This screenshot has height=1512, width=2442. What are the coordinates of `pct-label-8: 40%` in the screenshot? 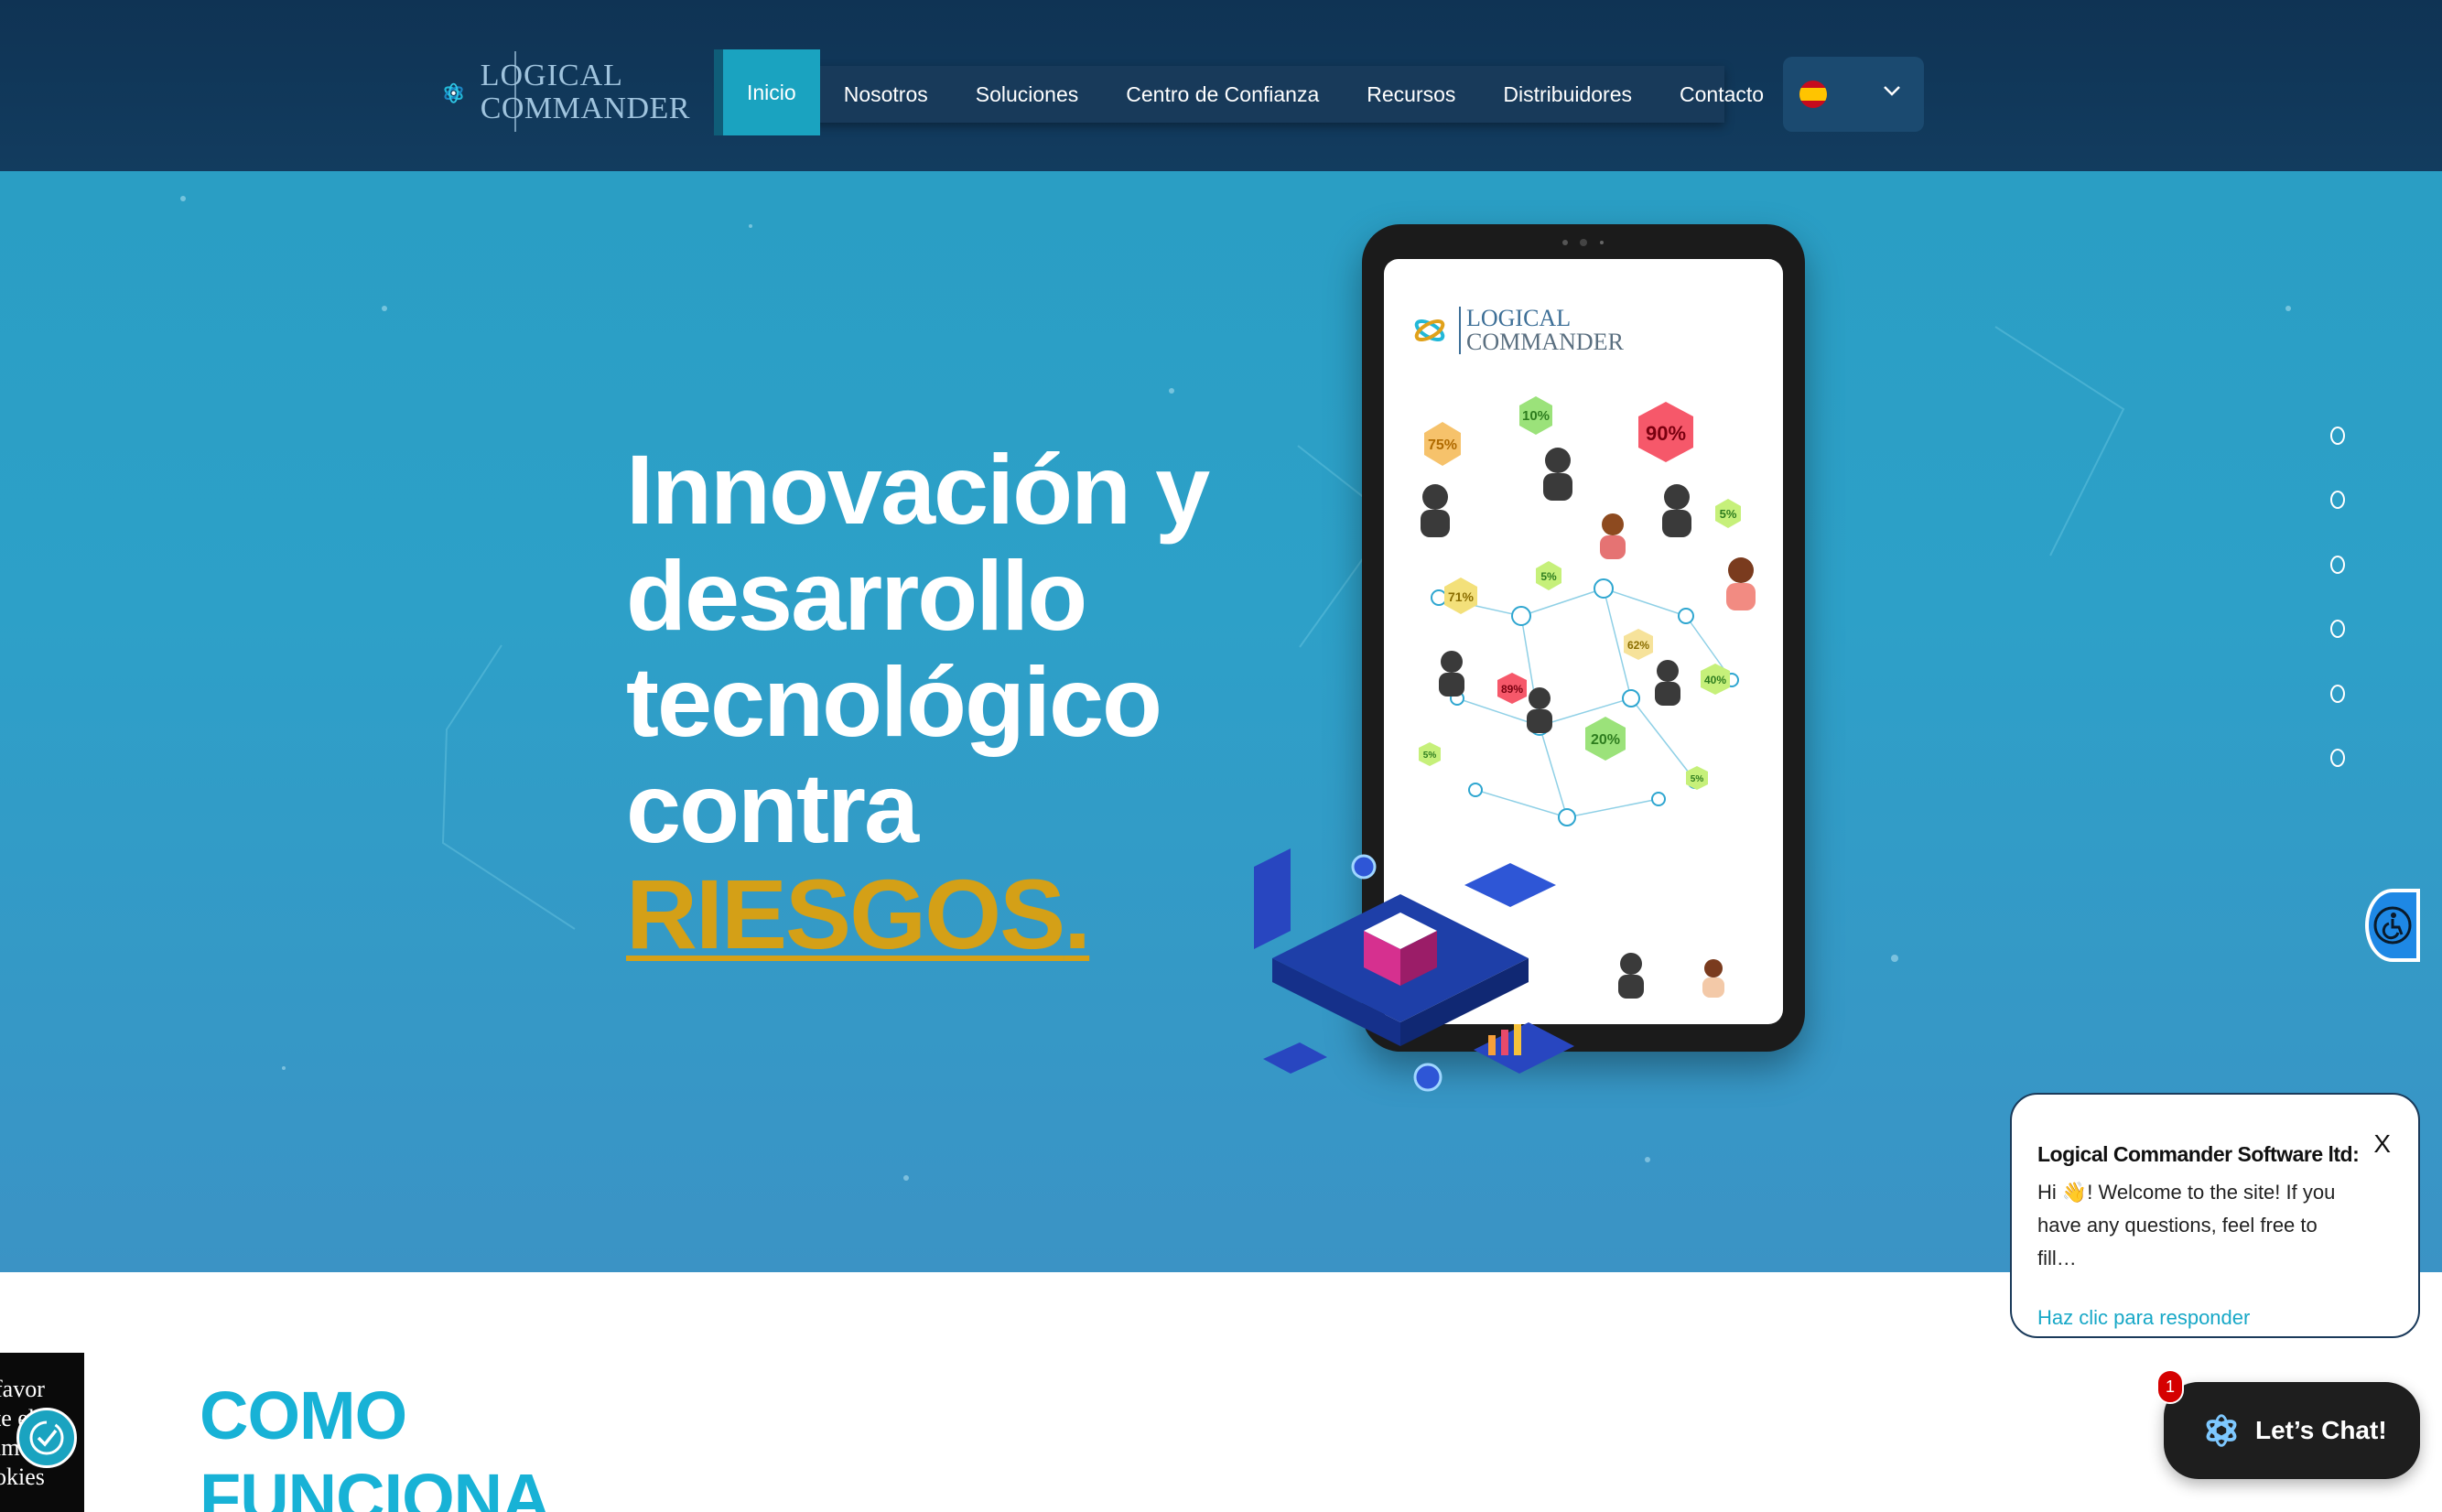 It's located at (1715, 680).